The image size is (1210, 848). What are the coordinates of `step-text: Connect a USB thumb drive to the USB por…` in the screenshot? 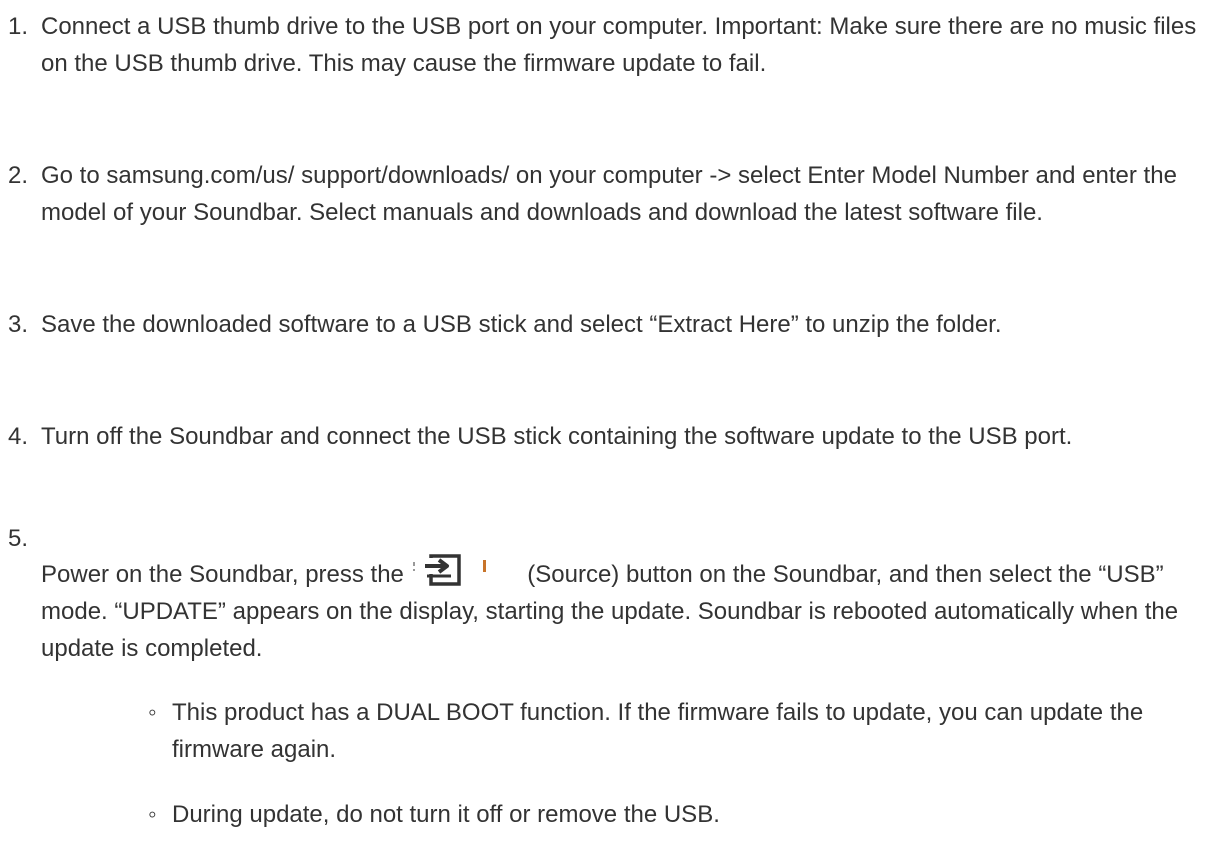 It's located at (619, 45).